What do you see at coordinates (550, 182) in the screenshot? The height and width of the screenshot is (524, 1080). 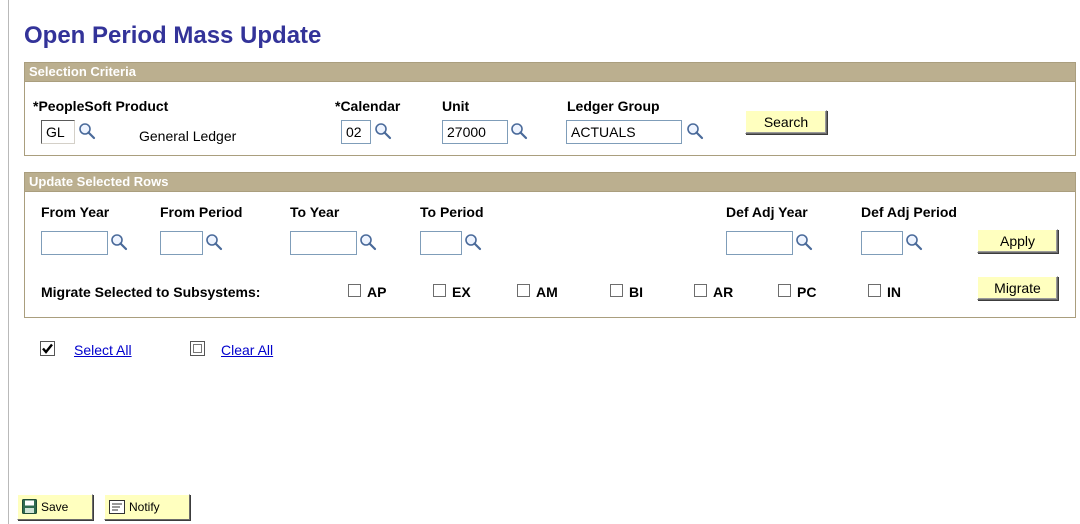 I see `update-selected-rows-header: Update Selected Rows` at bounding box center [550, 182].